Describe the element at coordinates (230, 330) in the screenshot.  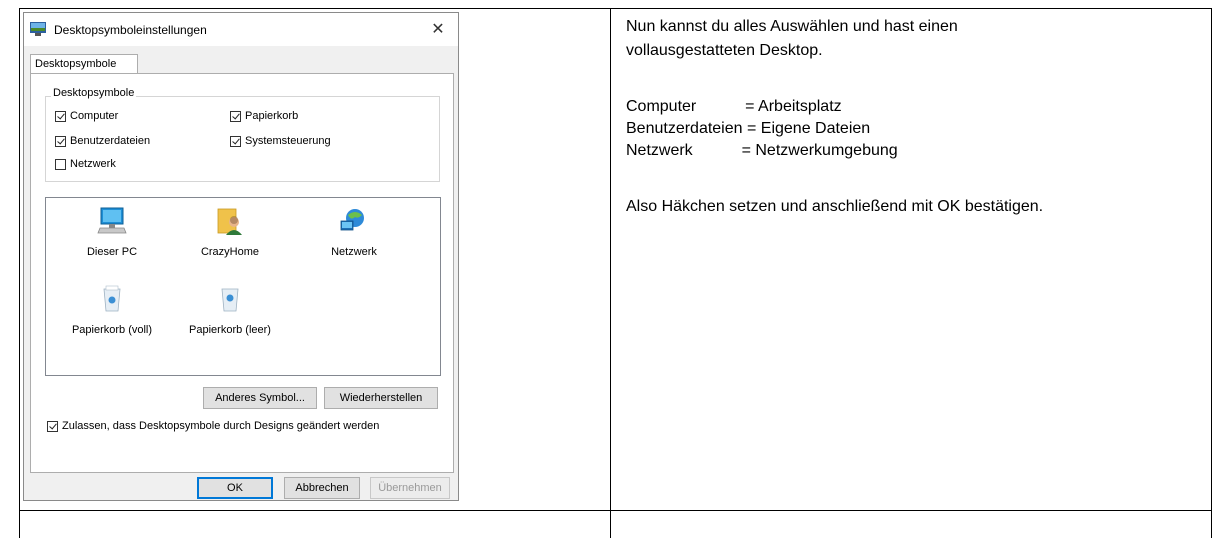
I see `icon-label: Papierkorb (leer)` at that location.